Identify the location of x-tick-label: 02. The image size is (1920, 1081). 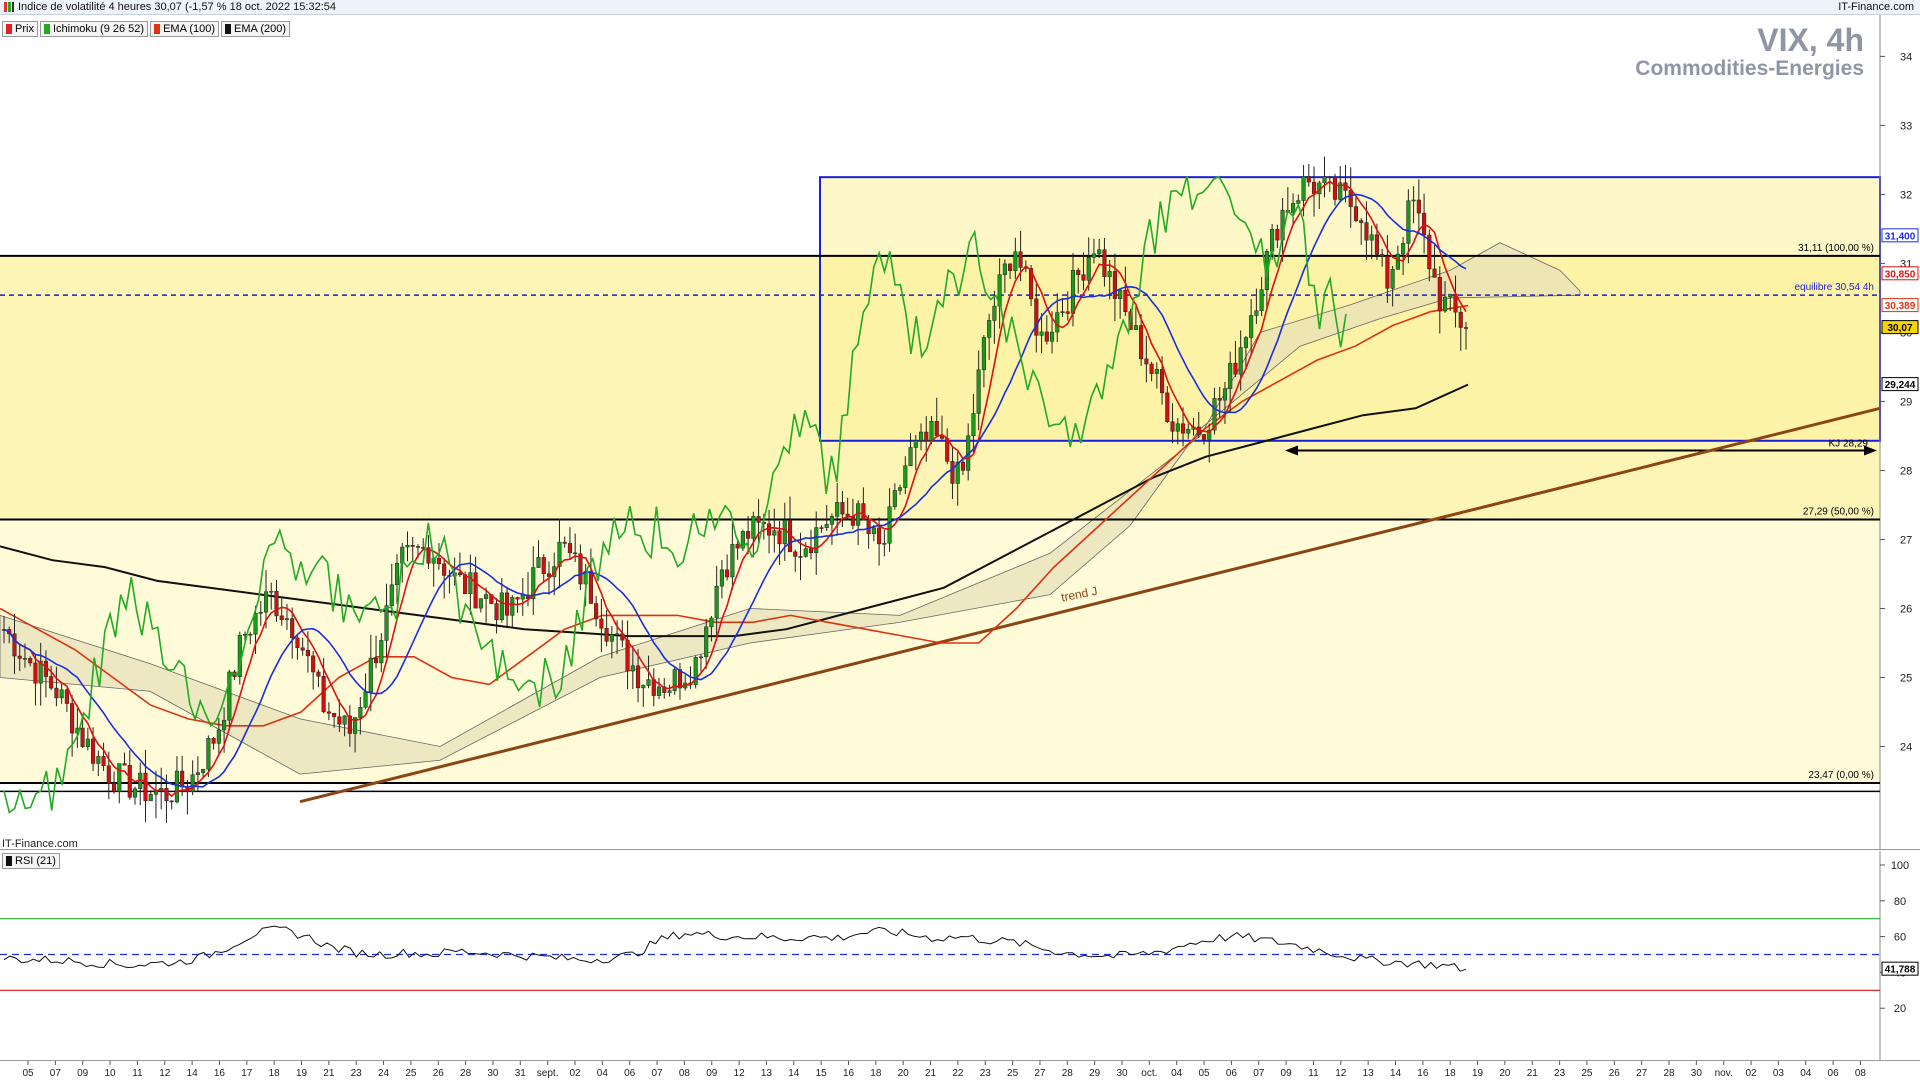
(575, 1073).